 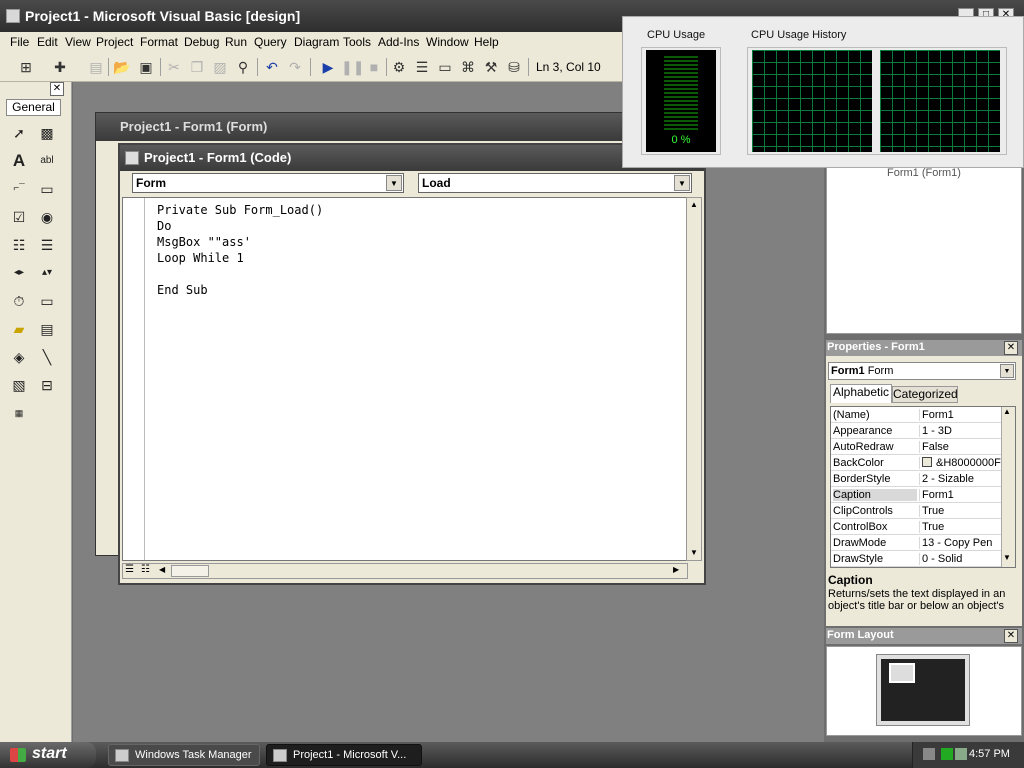 I want to click on property-row: AutoRedraw False, so click(x=916, y=447).